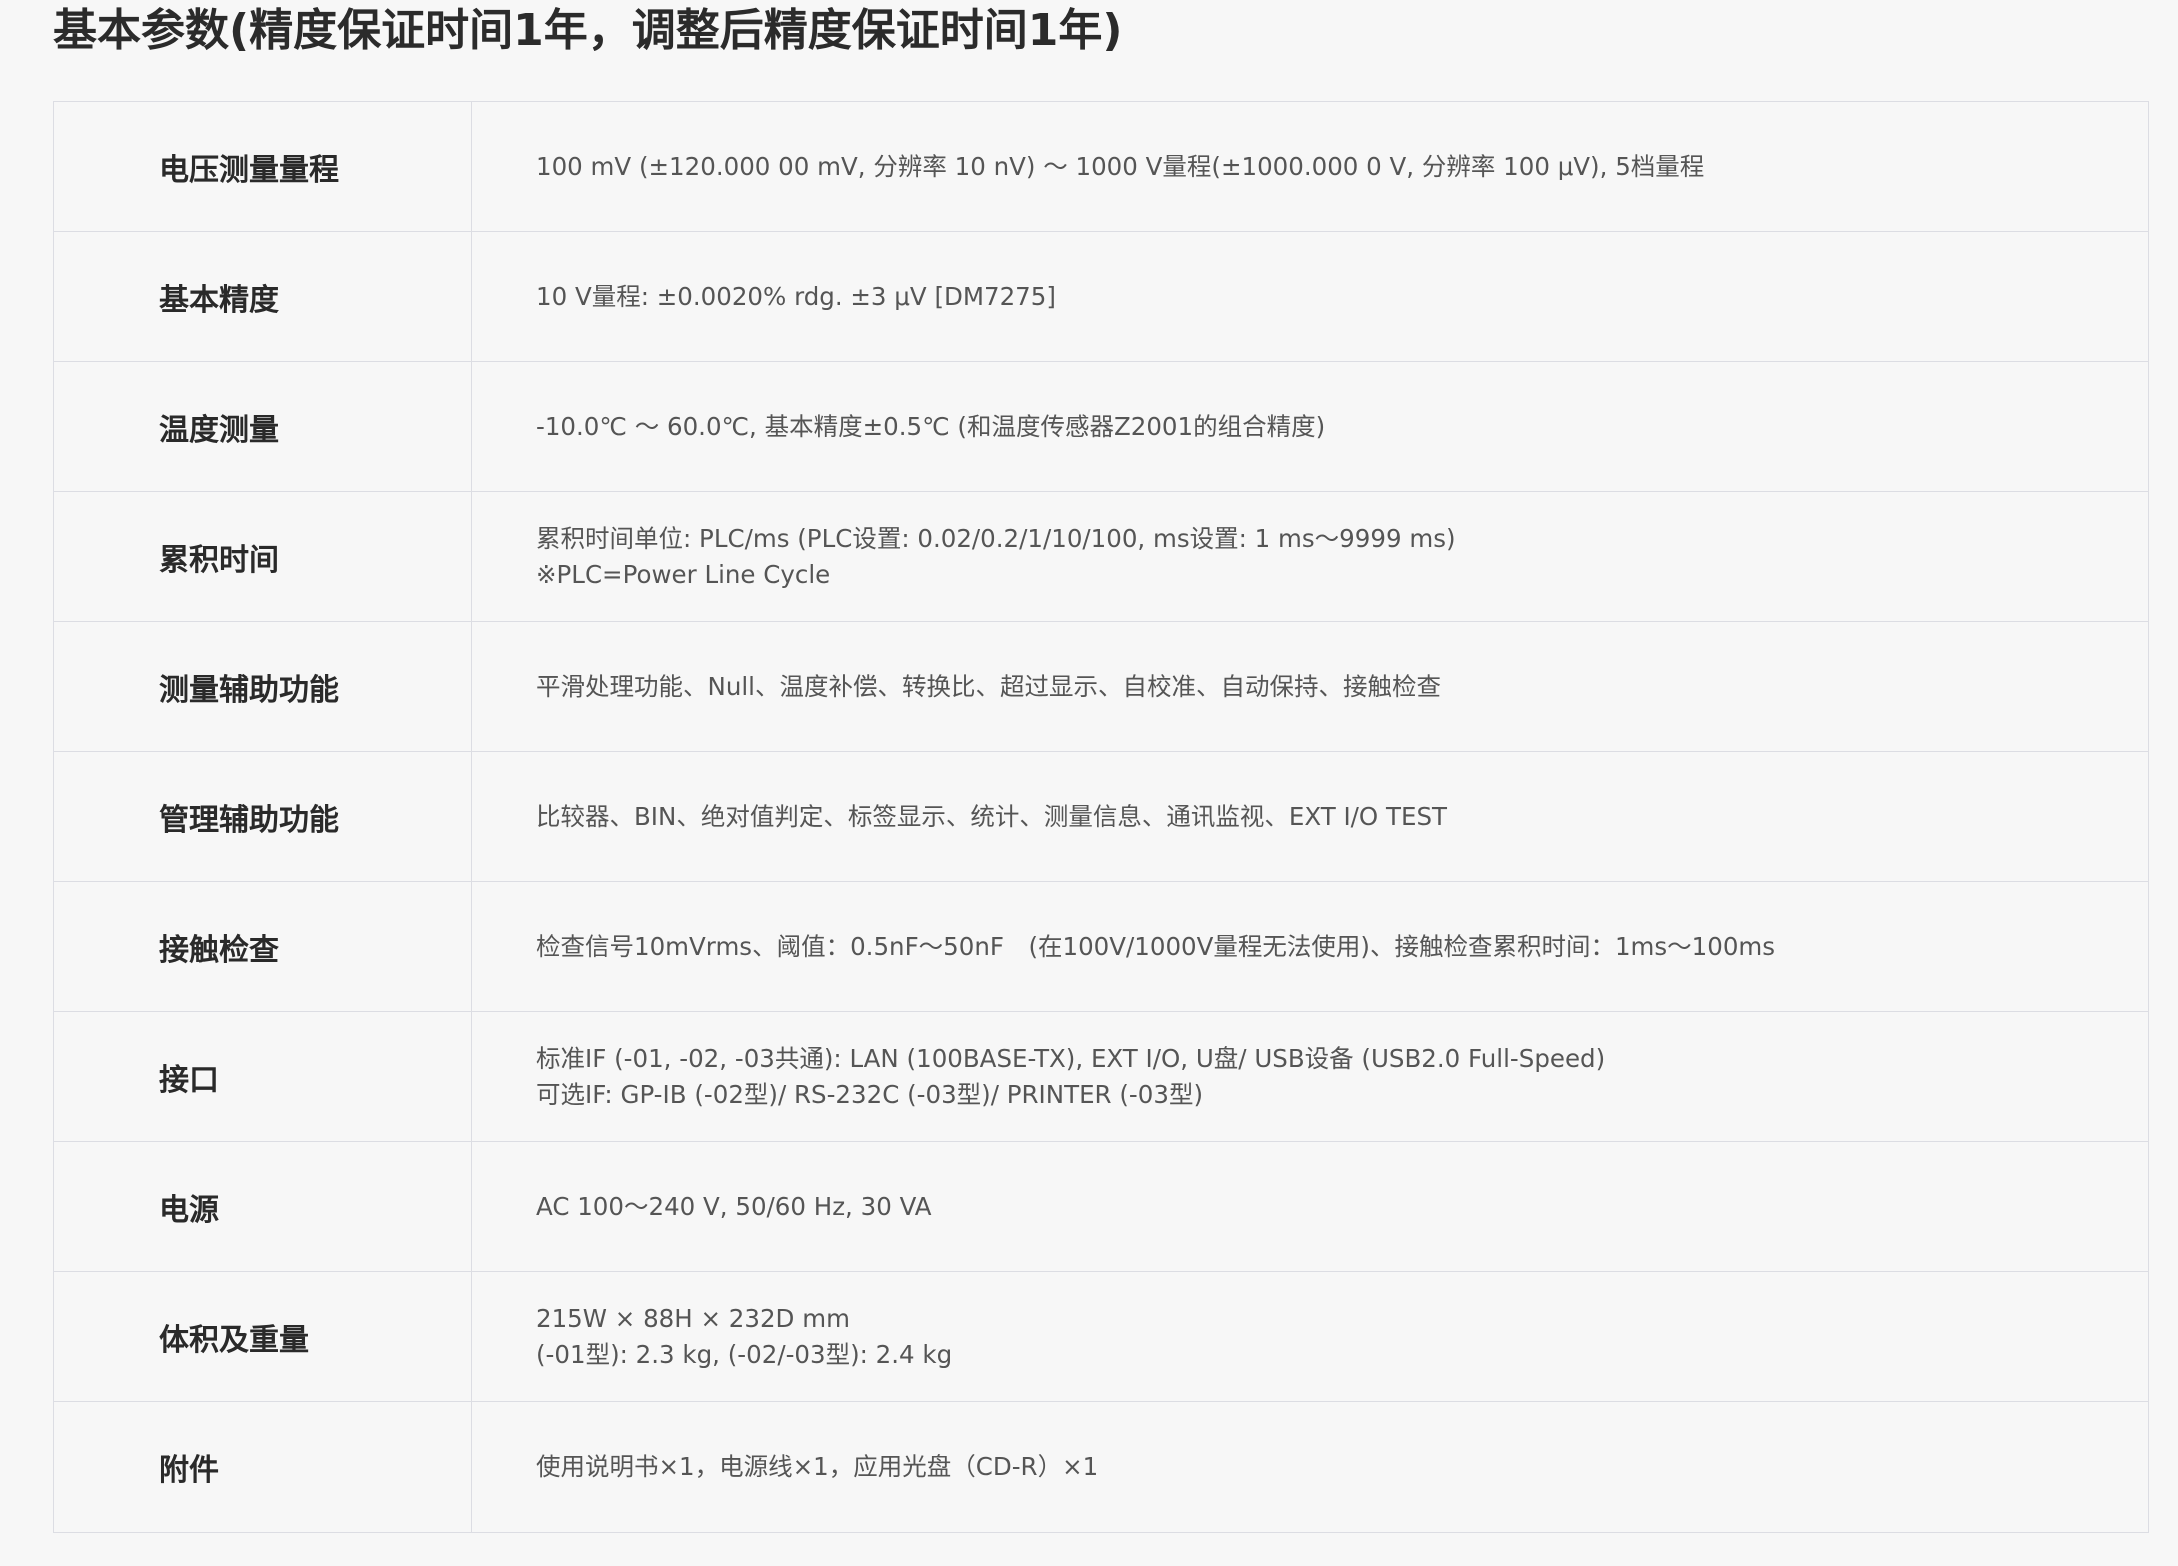 This screenshot has width=2178, height=1566. Describe the element at coordinates (263, 686) in the screenshot. I see `row-label: 测量辅助功能` at that location.